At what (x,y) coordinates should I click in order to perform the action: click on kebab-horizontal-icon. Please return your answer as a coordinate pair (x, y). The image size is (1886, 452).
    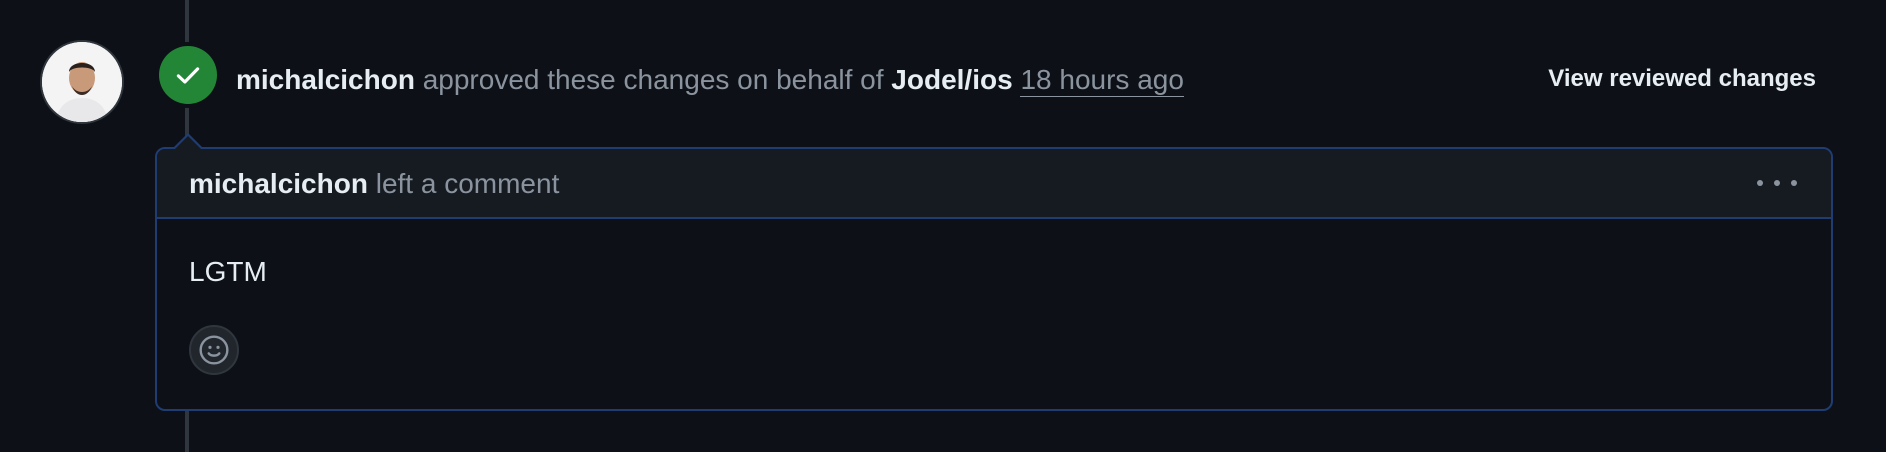
    Looking at the image, I should click on (1777, 183).